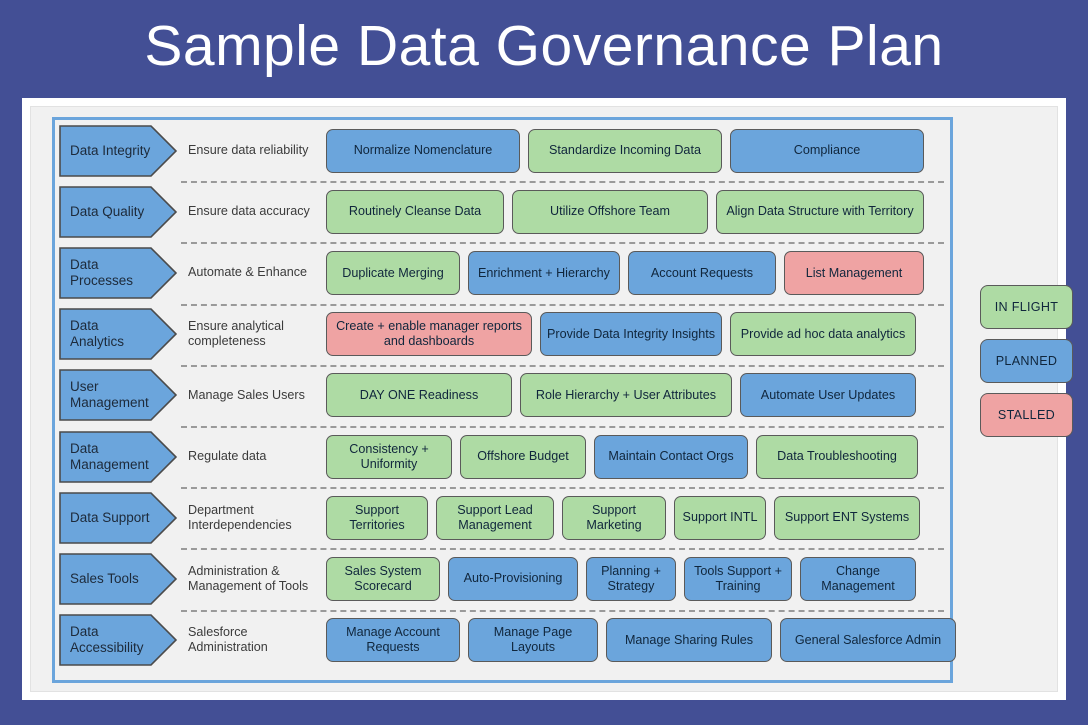 The height and width of the screenshot is (725, 1088). I want to click on legend-item-stalled: STALLED, so click(1026, 415).